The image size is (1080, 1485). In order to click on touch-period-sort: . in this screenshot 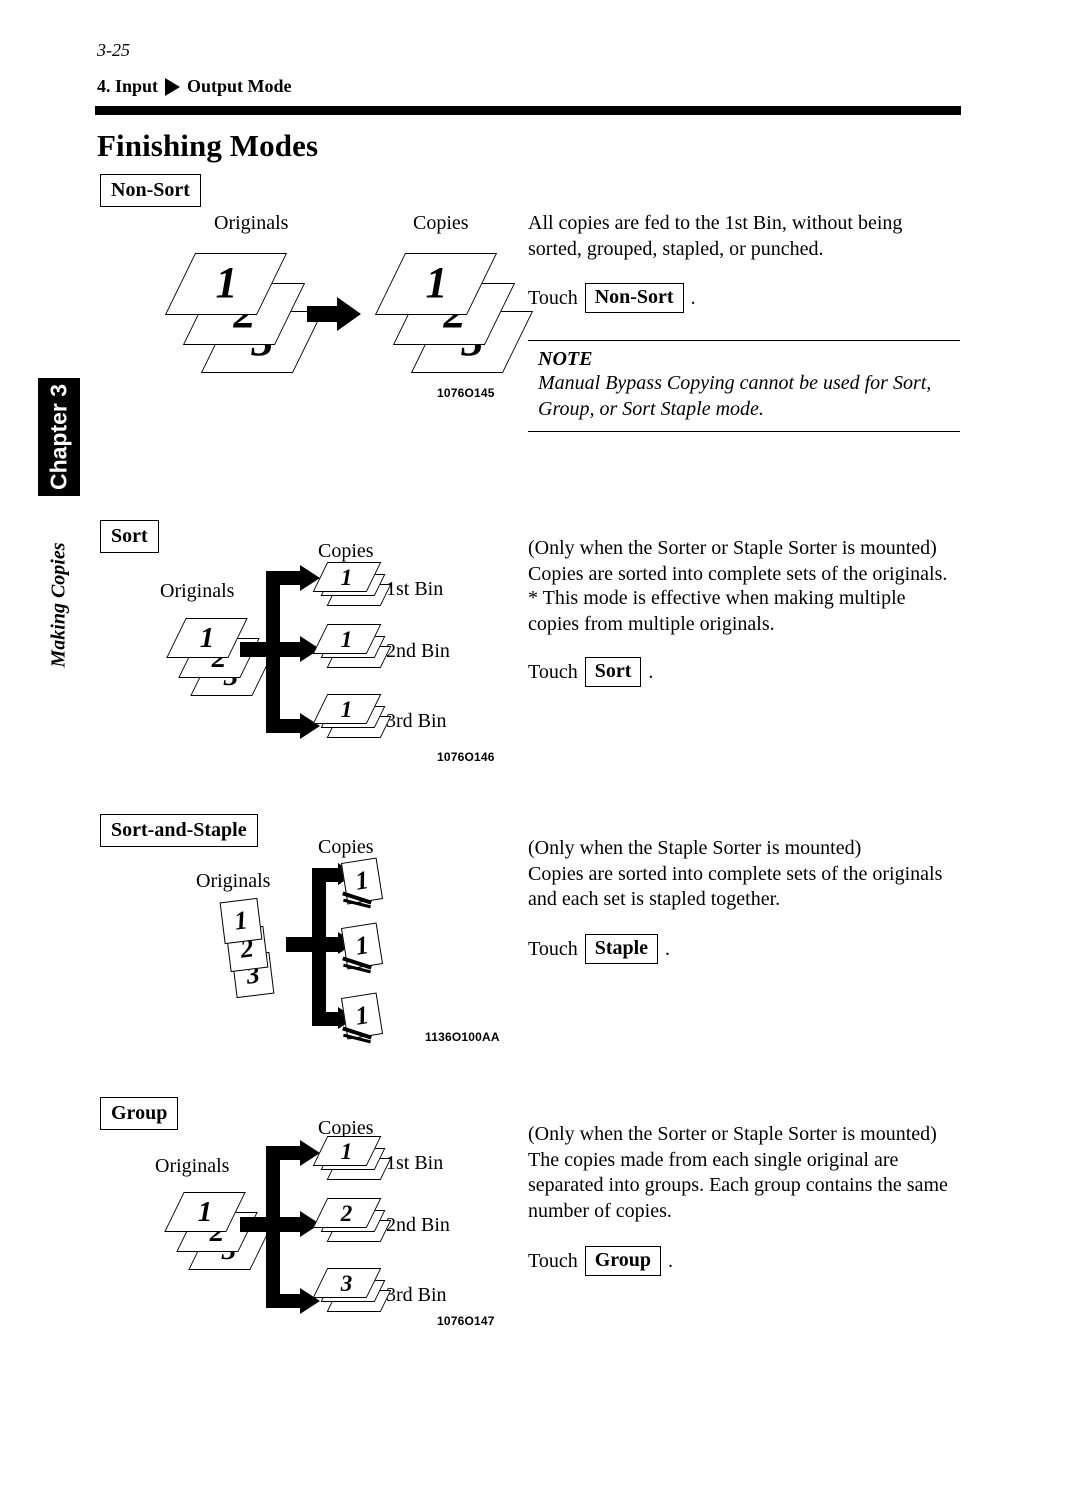, I will do `click(651, 671)`.